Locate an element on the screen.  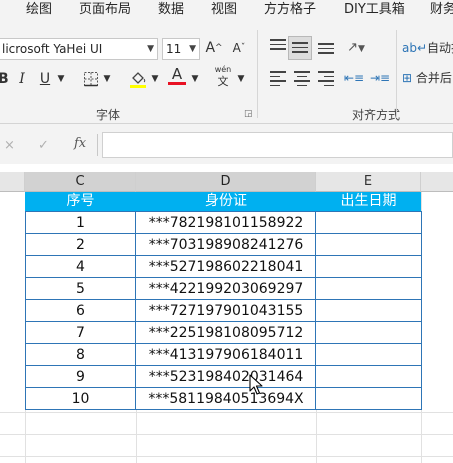
cell-id: ***523198402031464 is located at coordinates (226, 377).